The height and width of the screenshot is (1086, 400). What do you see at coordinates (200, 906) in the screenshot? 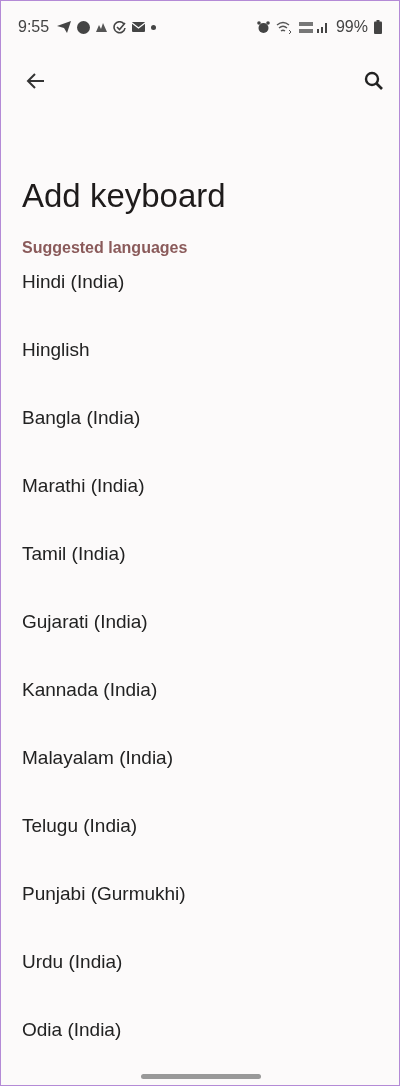
I see `language-item: Punjabi (Gurmukhi)` at bounding box center [200, 906].